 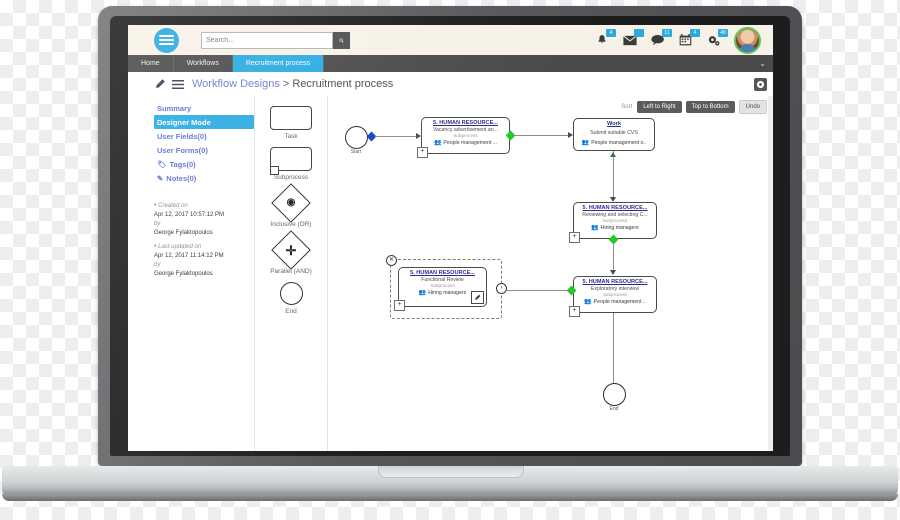 What do you see at coordinates (181, 178) in the screenshot?
I see `sidebar-item-notes-label: Notes(0)` at bounding box center [181, 178].